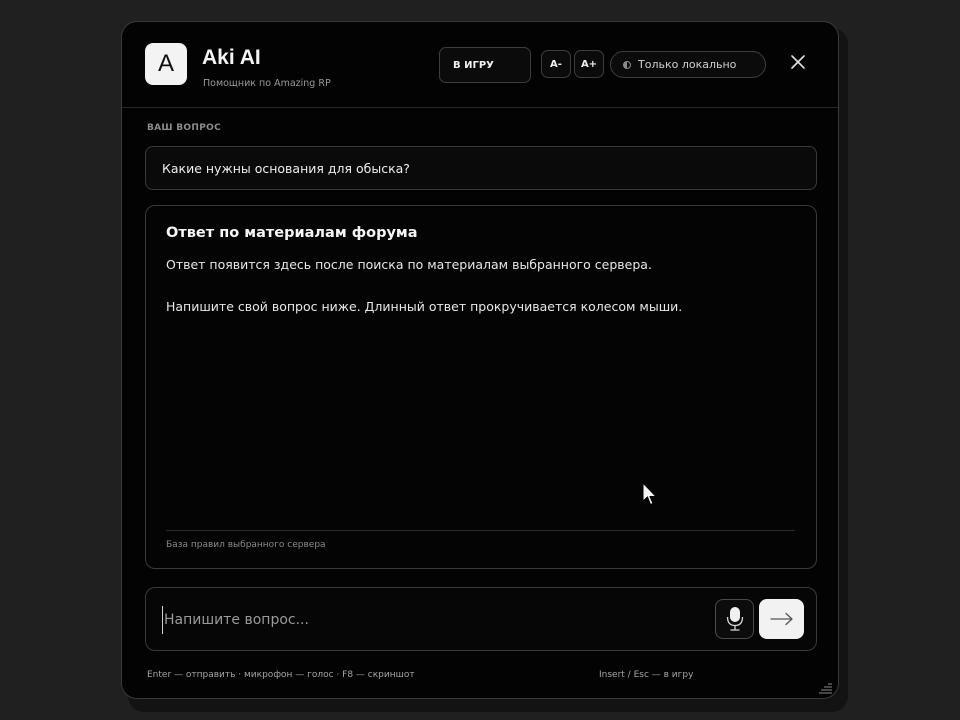 Image resolution: width=960 pixels, height=720 pixels. Describe the element at coordinates (292, 233) in the screenshot. I see `answer-title: Ответ по материалам форума` at that location.